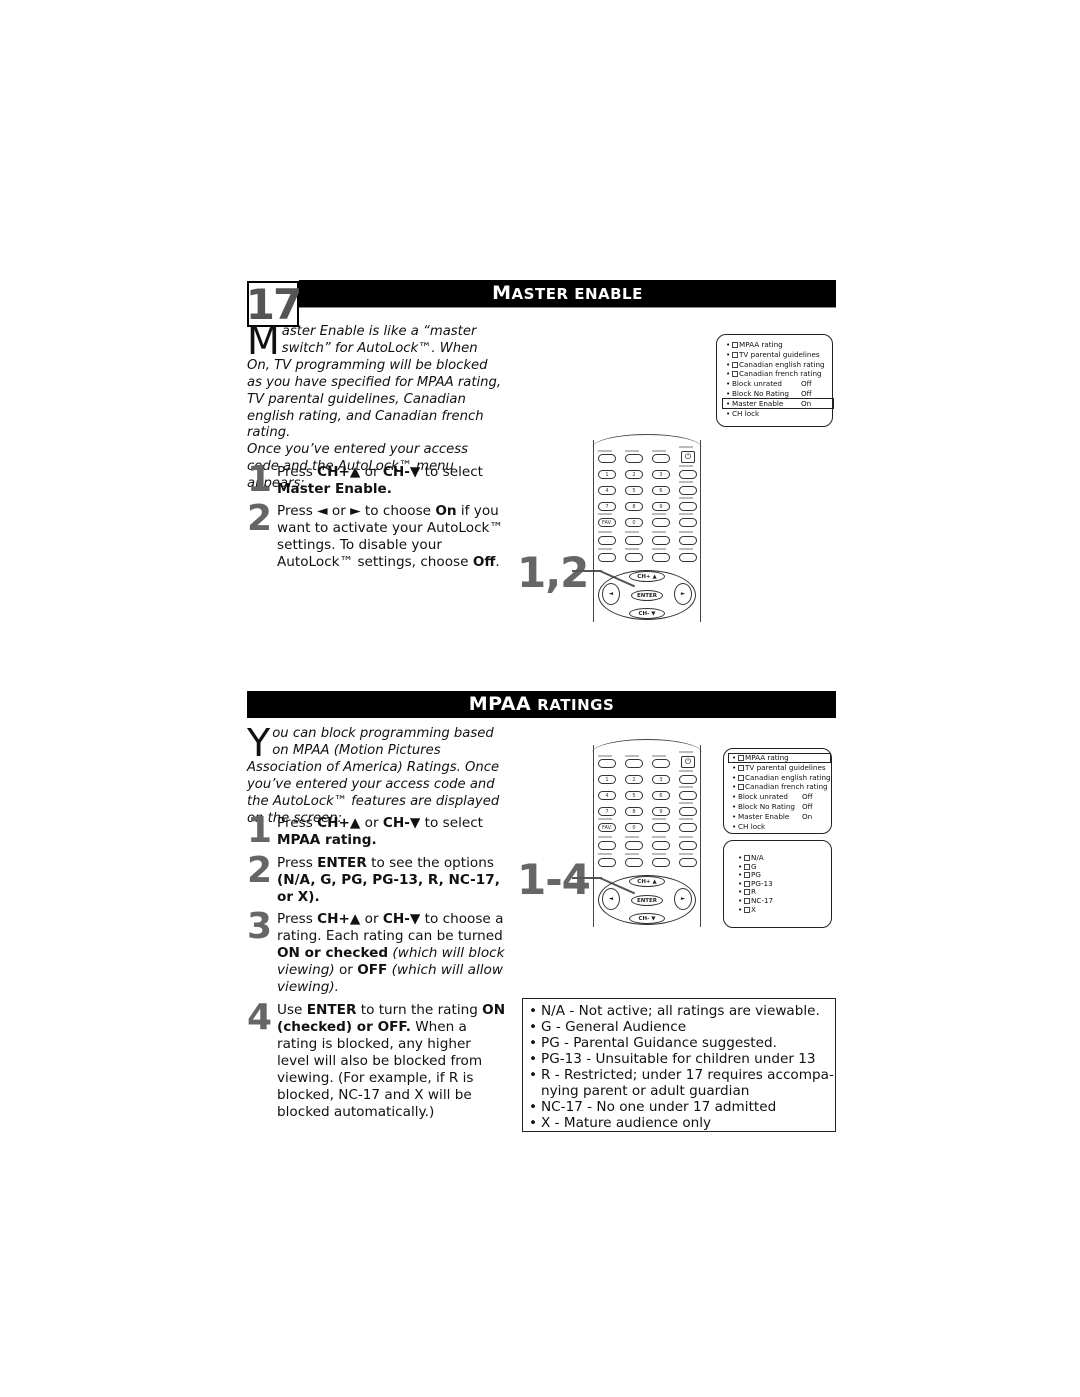 This screenshot has height=1397, width=1080. What do you see at coordinates (807, 816) in the screenshot?
I see `menu-item-value: On` at bounding box center [807, 816].